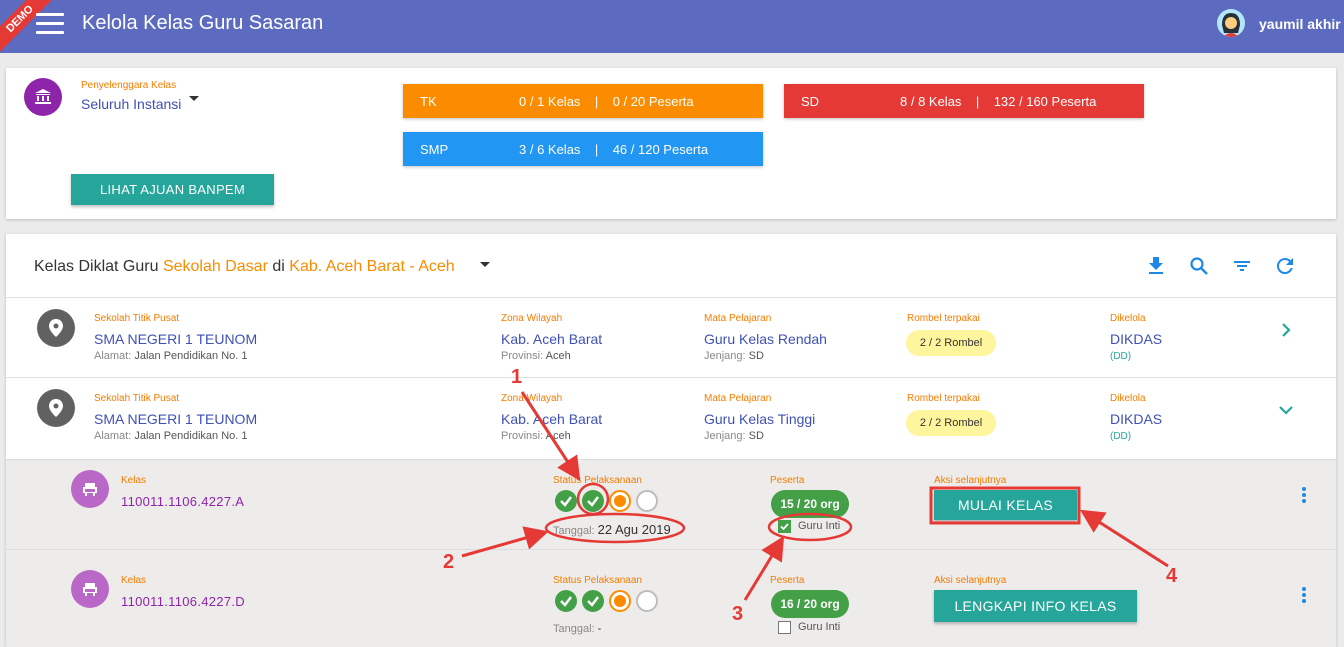 This screenshot has height=647, width=1344. I want to click on jenjang: Jenjang: SD, so click(734, 356).